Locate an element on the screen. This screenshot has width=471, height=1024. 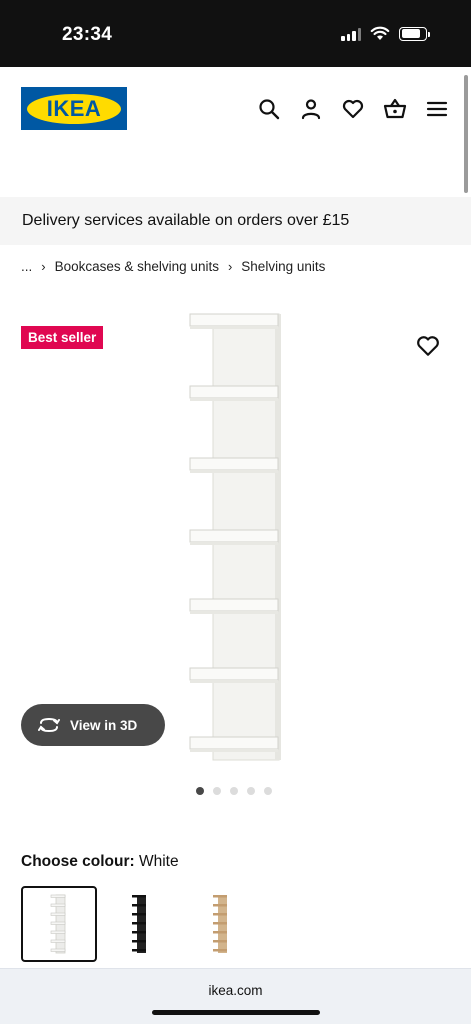
swatch-black is located at coordinates (140, 924).